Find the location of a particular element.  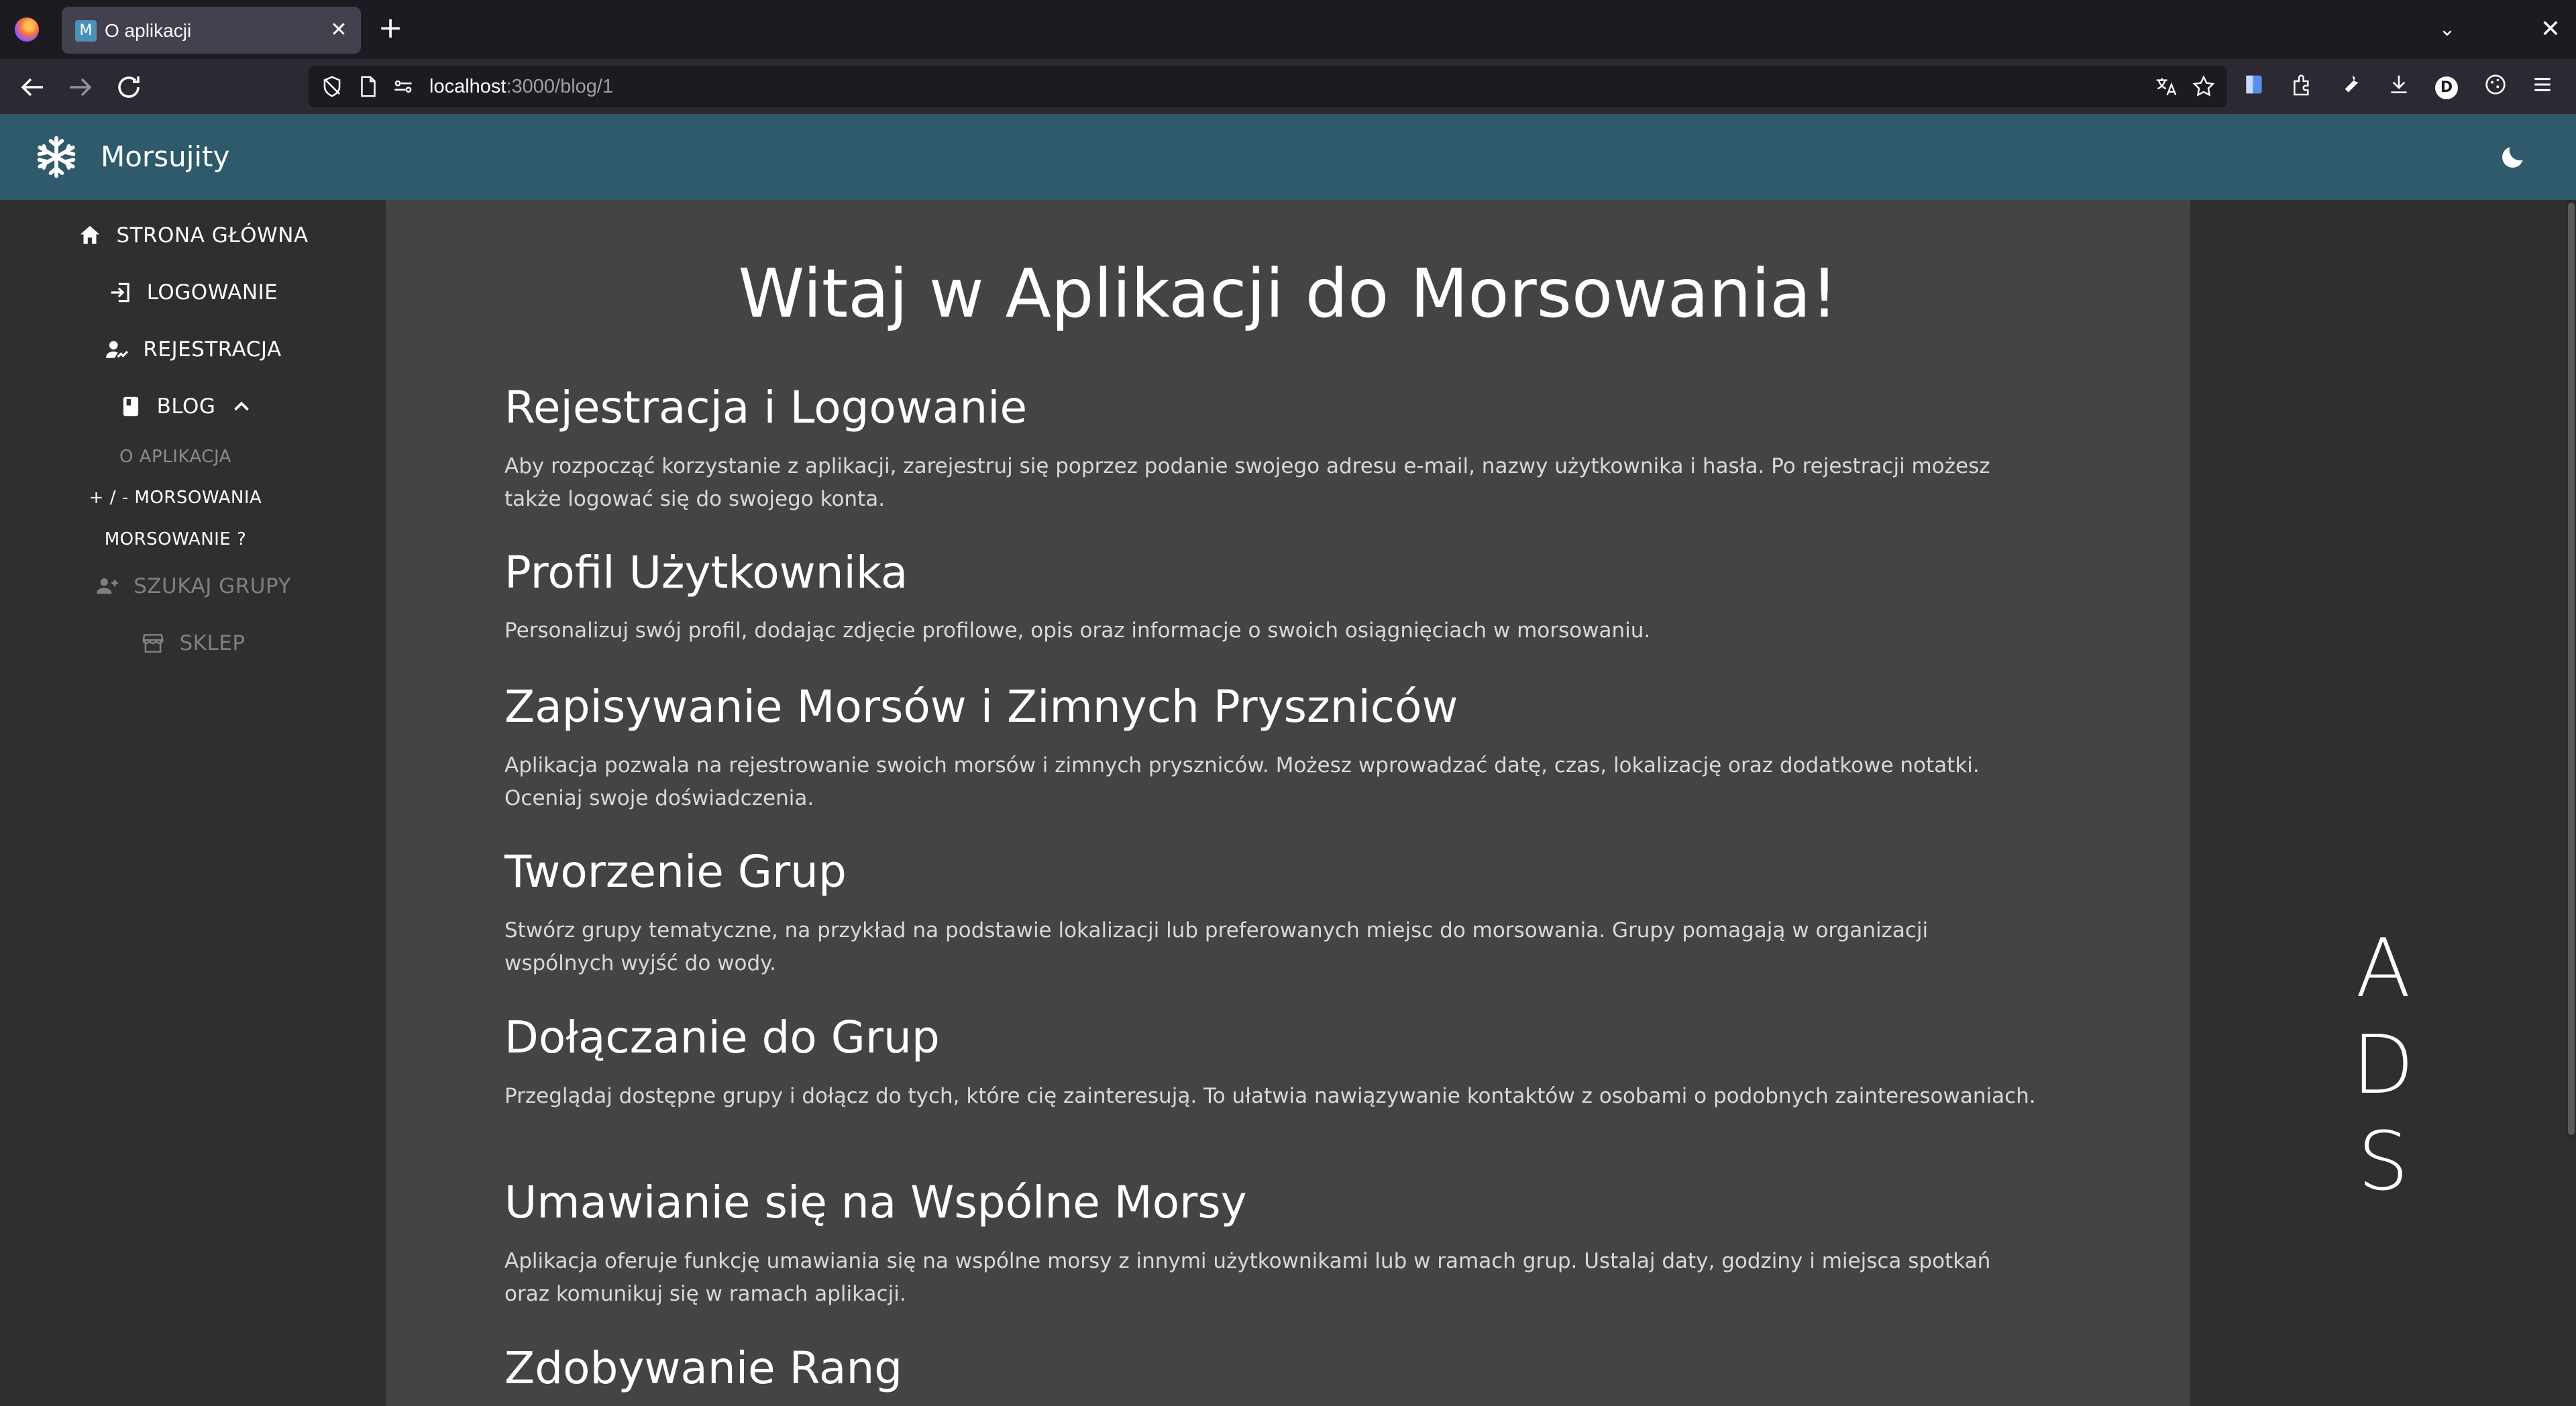

menu-icon is located at coordinates (2542, 87).